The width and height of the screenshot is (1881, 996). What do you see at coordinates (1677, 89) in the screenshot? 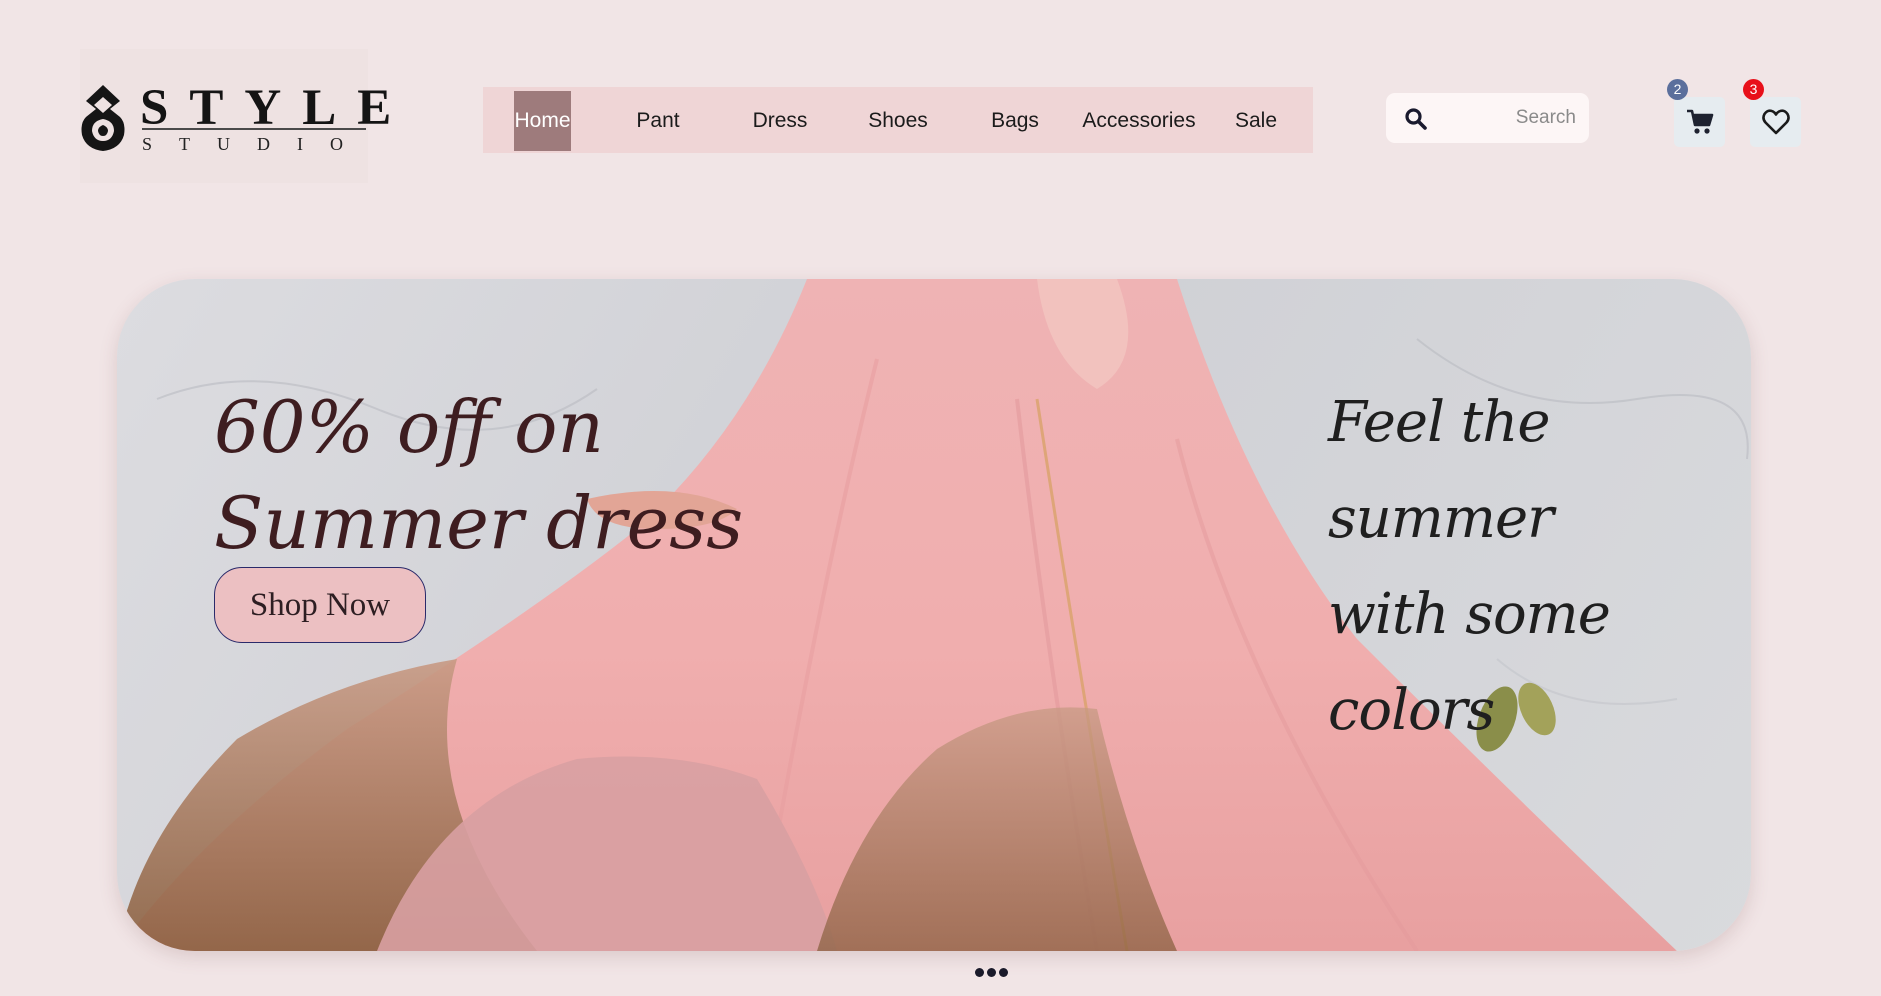
I see `cart-count-badge: 2` at bounding box center [1677, 89].